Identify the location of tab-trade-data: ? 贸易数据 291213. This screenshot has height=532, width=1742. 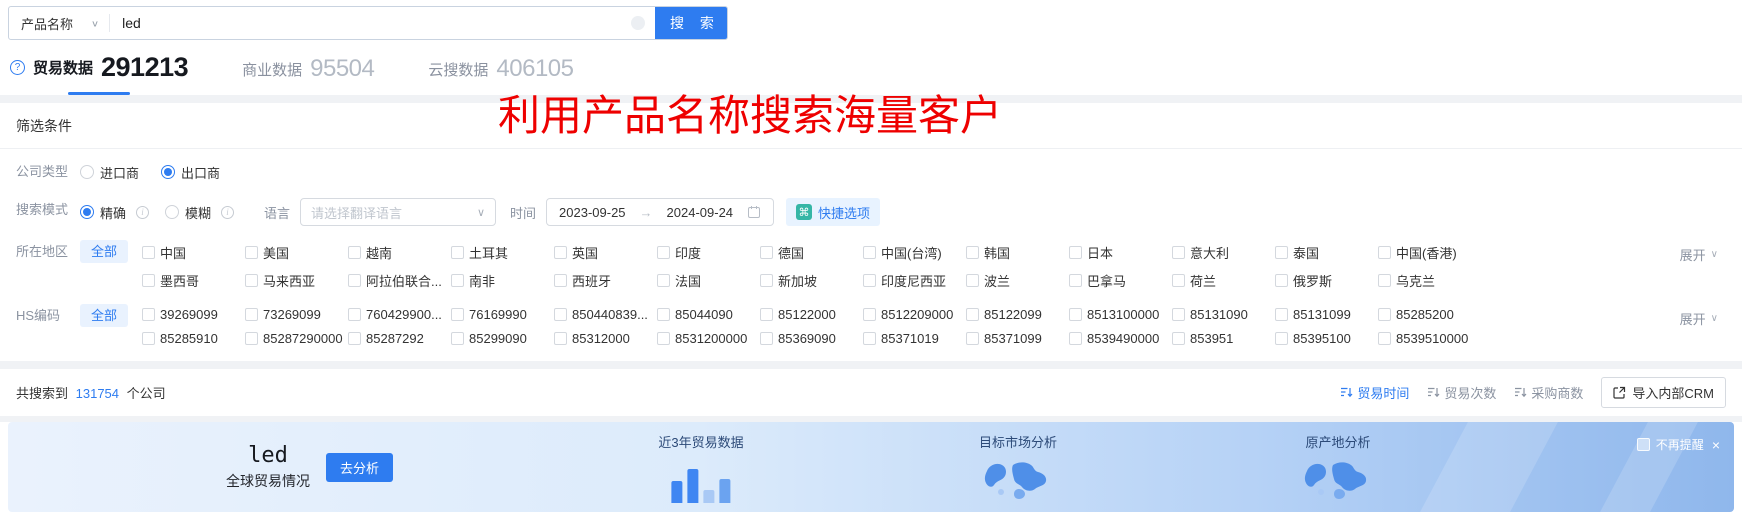
(99, 74).